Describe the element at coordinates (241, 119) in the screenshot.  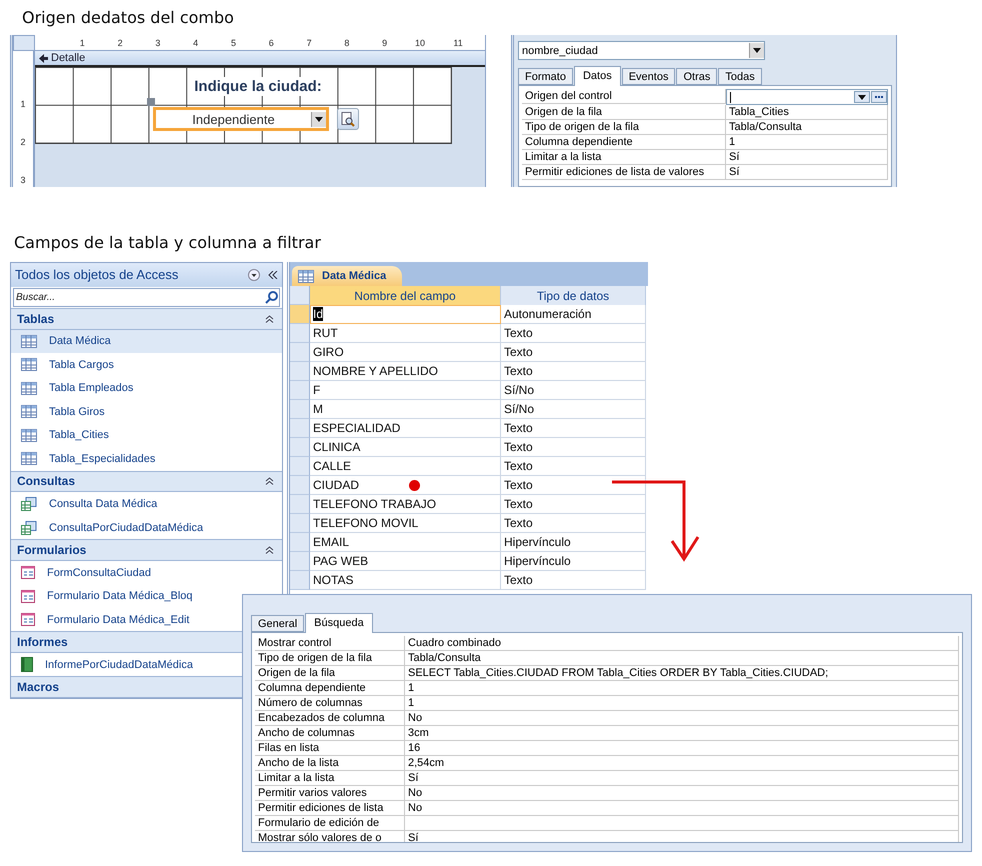
I see `combo-box: Independiente` at that location.